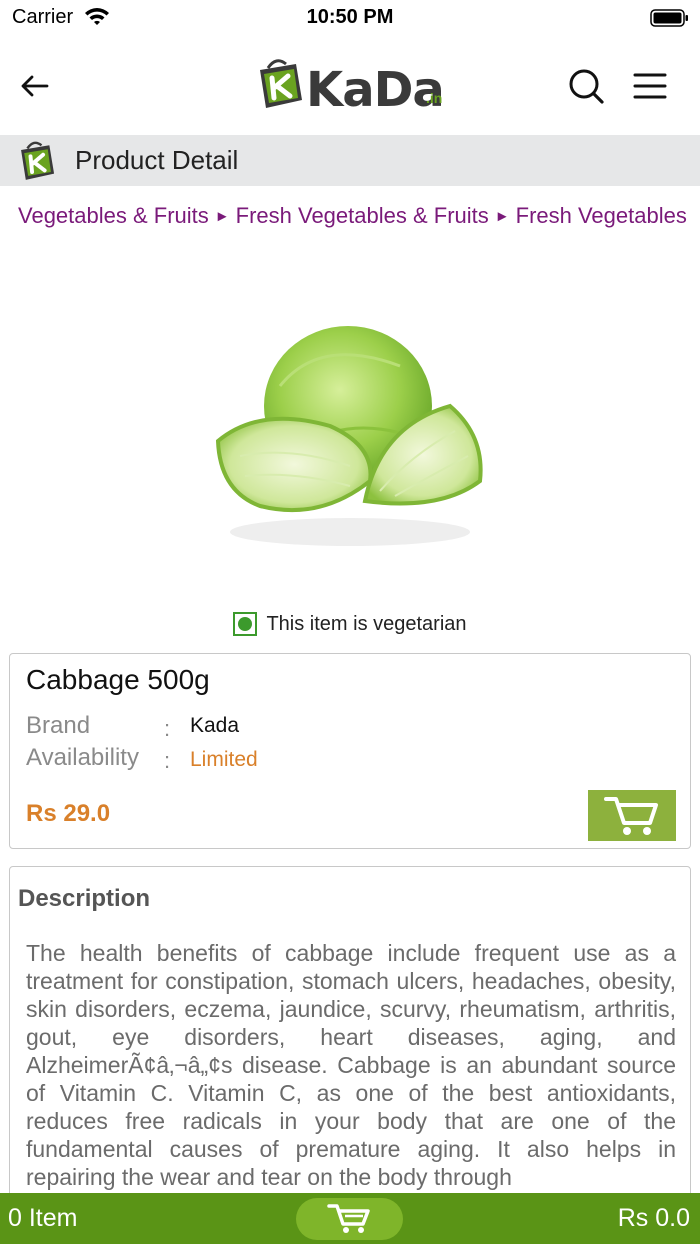 The height and width of the screenshot is (1244, 700). I want to click on back-button, so click(34, 86).